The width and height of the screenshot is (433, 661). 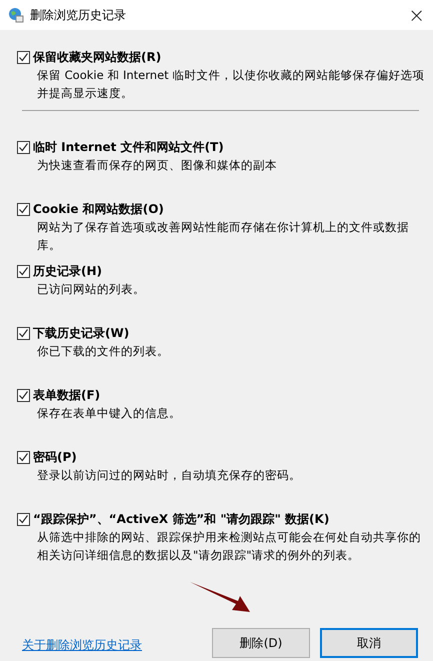 What do you see at coordinates (55, 457) in the screenshot?
I see `option-label: 密码(P)` at bounding box center [55, 457].